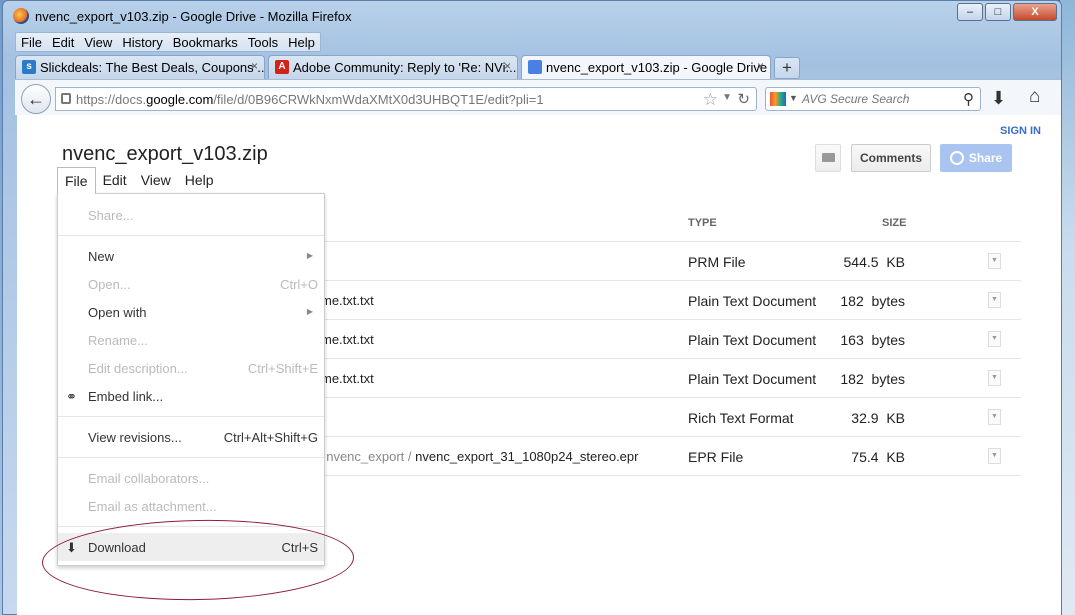  What do you see at coordinates (878, 457) in the screenshot?
I see `file-size: 75.4 KB` at bounding box center [878, 457].